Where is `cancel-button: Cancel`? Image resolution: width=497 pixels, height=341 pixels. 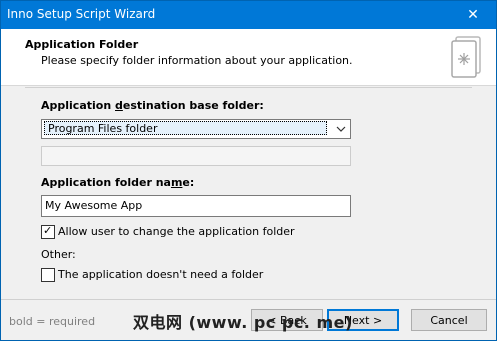
cancel-button: Cancel is located at coordinates (449, 320).